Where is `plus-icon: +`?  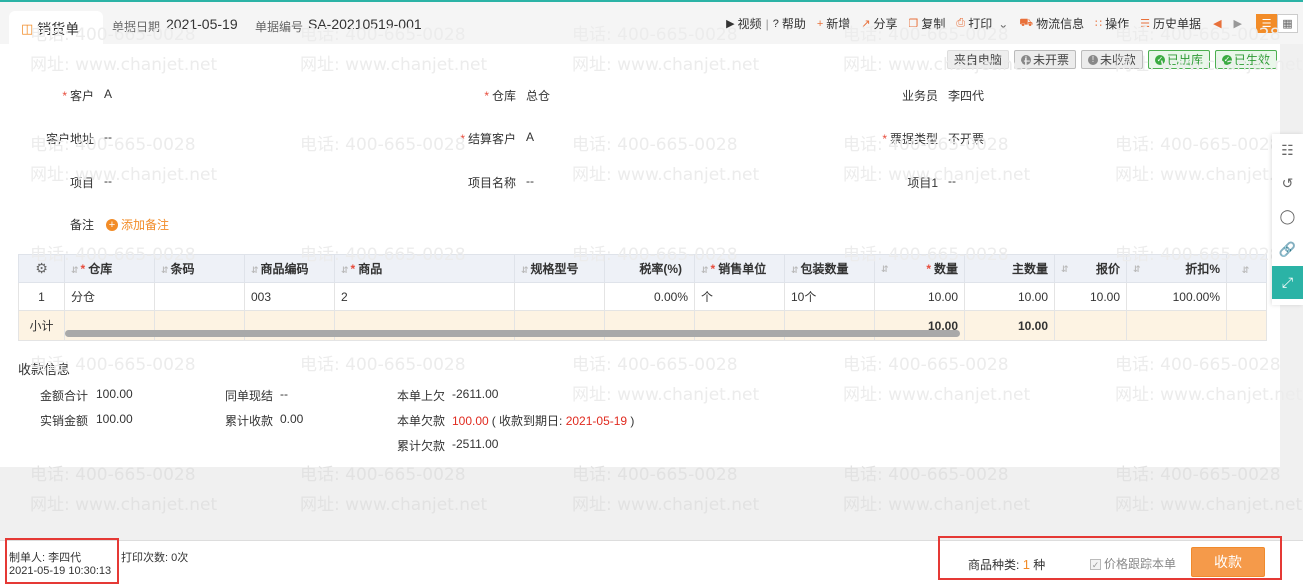 plus-icon: + is located at coordinates (820, 23).